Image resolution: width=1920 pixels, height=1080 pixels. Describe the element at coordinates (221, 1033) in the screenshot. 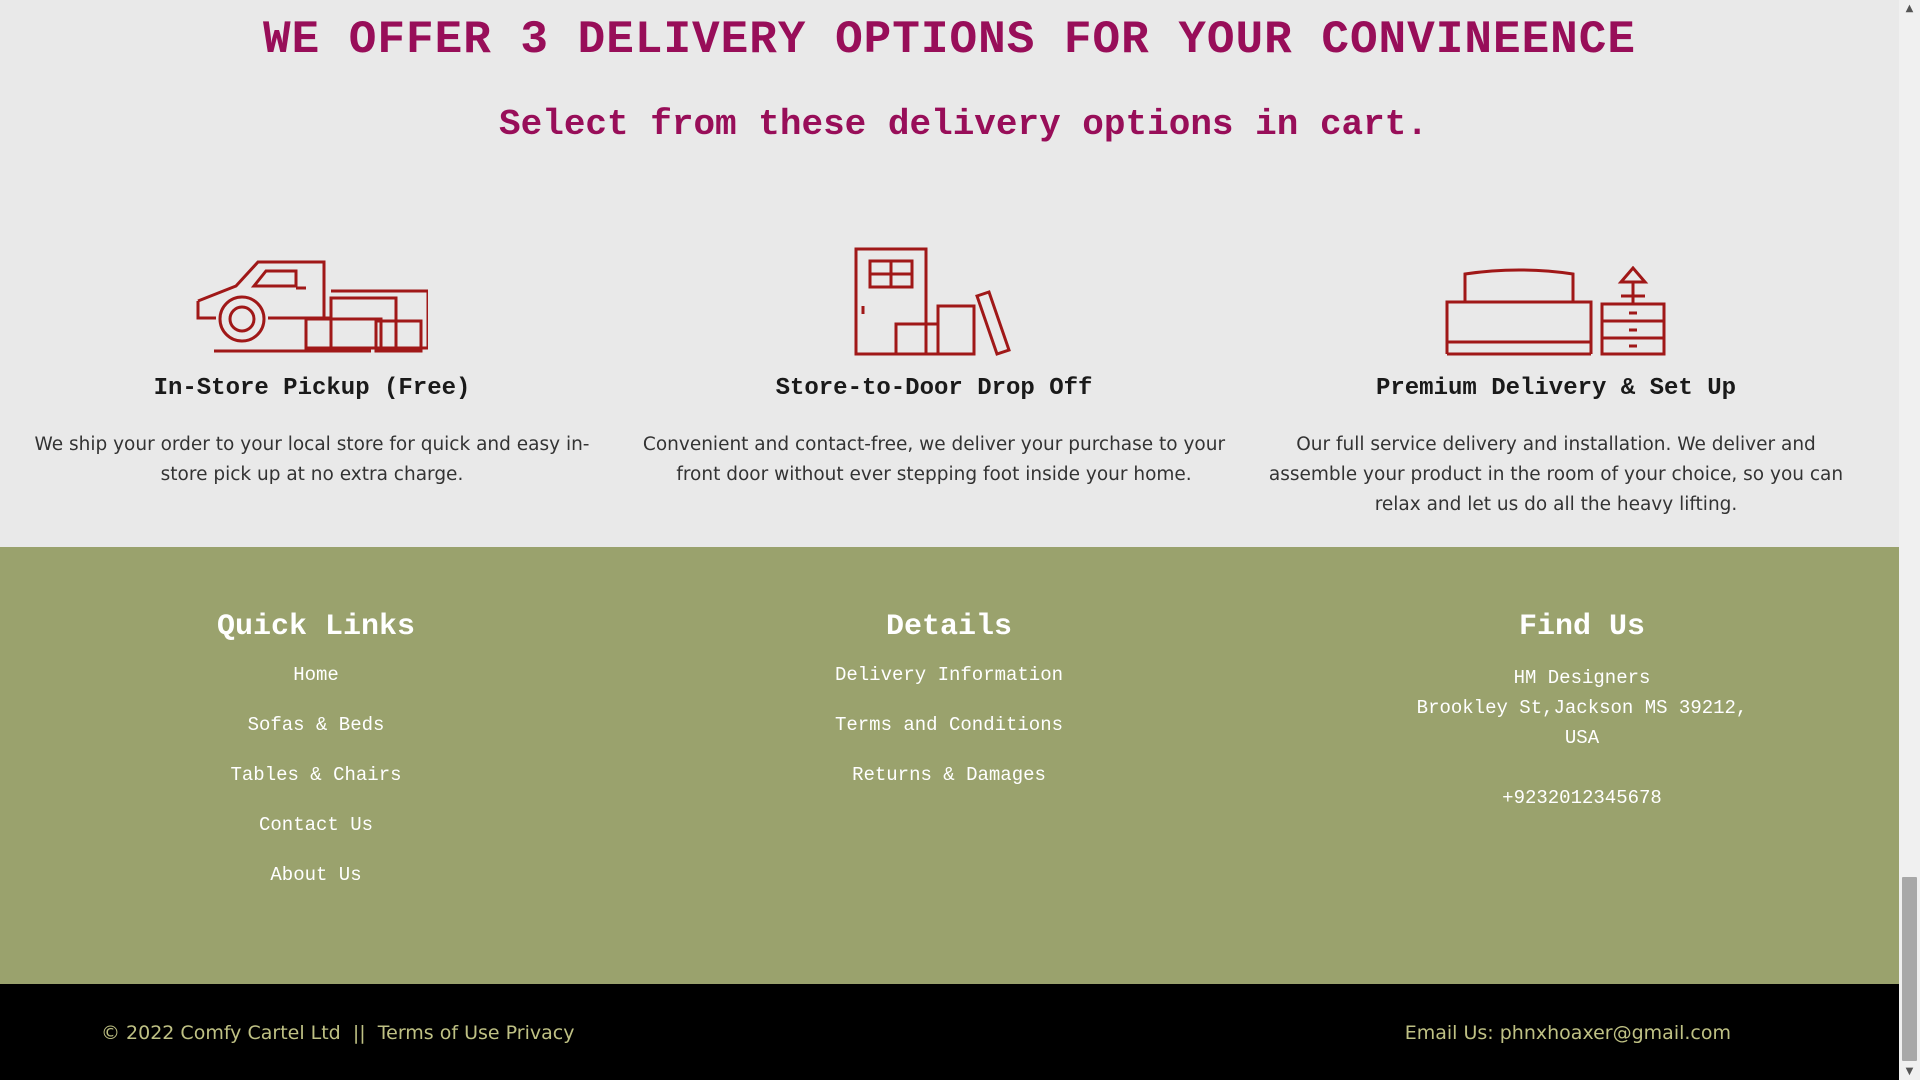

I see `copyright-text: © 2022 Comfy Cartel Ltd` at that location.